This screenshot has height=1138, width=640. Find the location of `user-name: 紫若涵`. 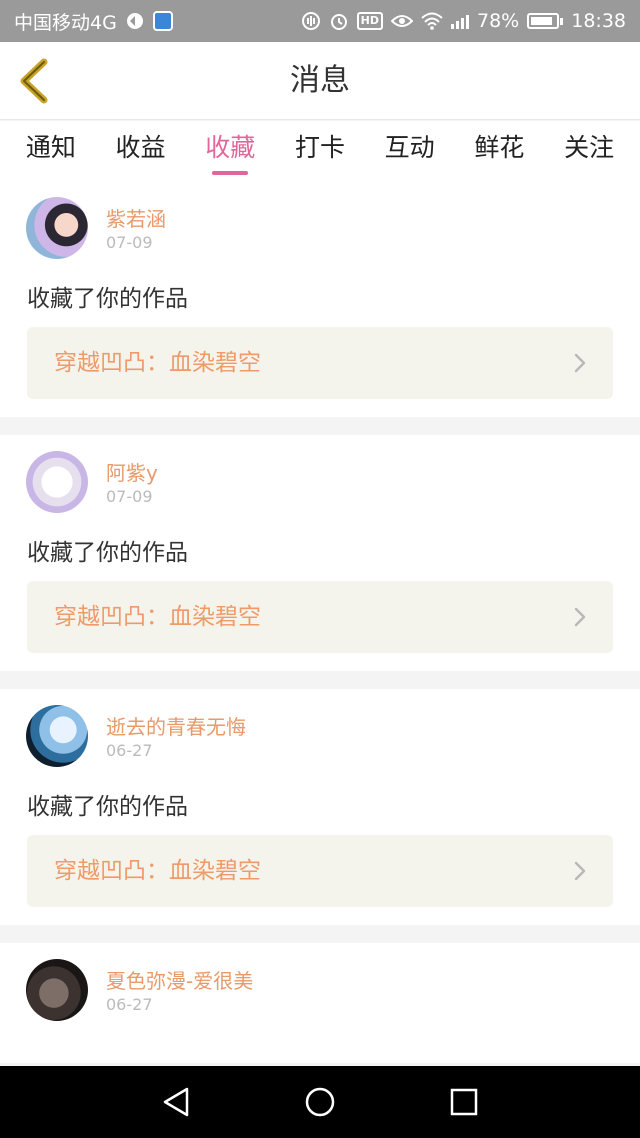

user-name: 紫若涵 is located at coordinates (136, 217).